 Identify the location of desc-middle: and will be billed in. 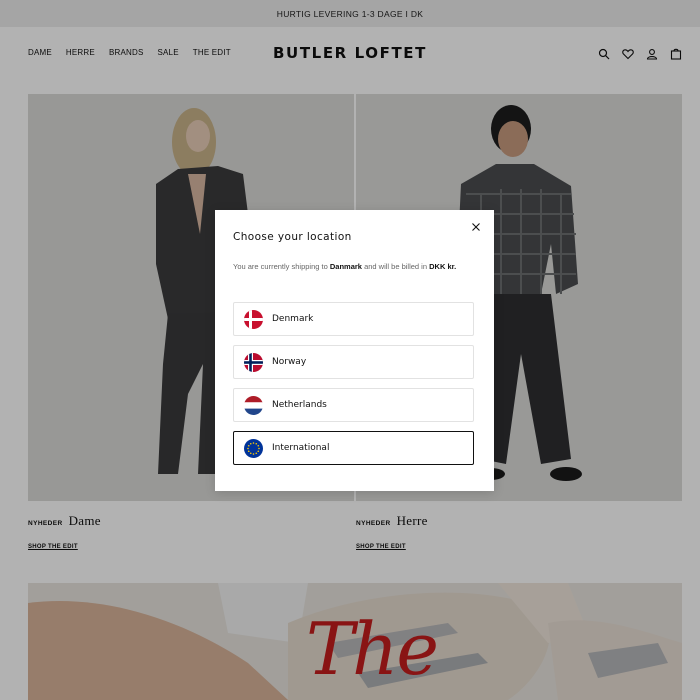
(395, 266).